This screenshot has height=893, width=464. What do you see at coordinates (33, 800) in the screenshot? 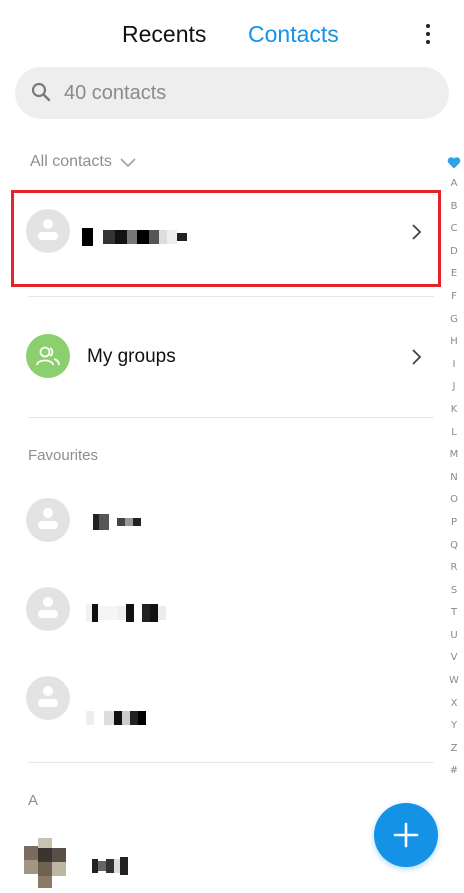
I see `section-header-a: A` at bounding box center [33, 800].